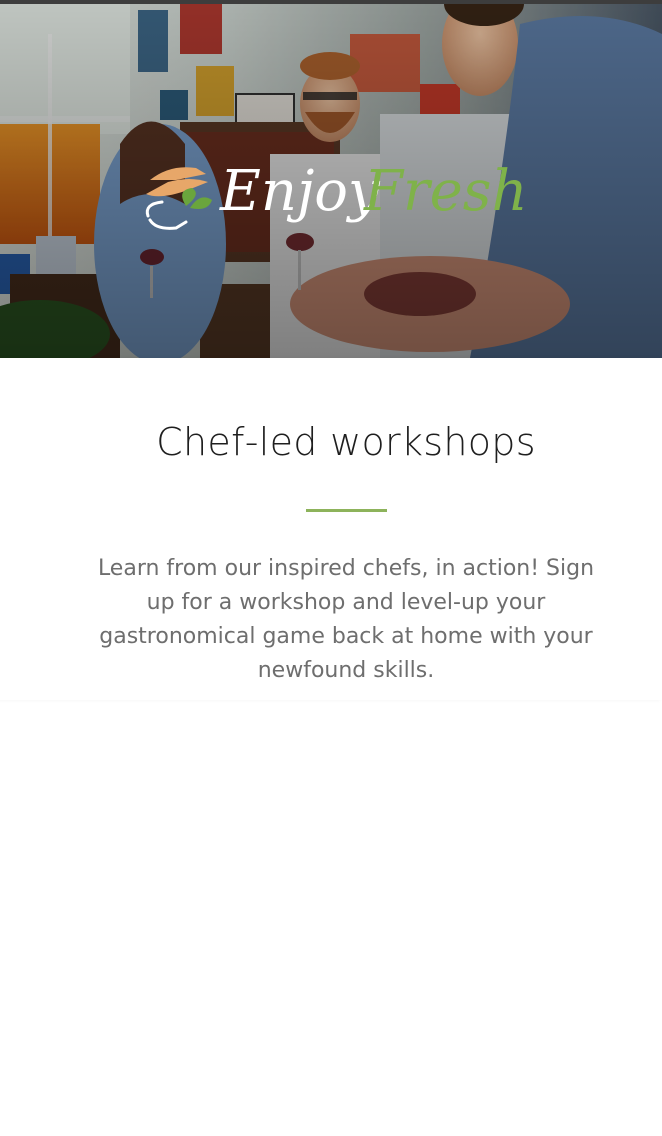 The width and height of the screenshot is (662, 1136). I want to click on logo-word-accent: Fresh, so click(445, 191).